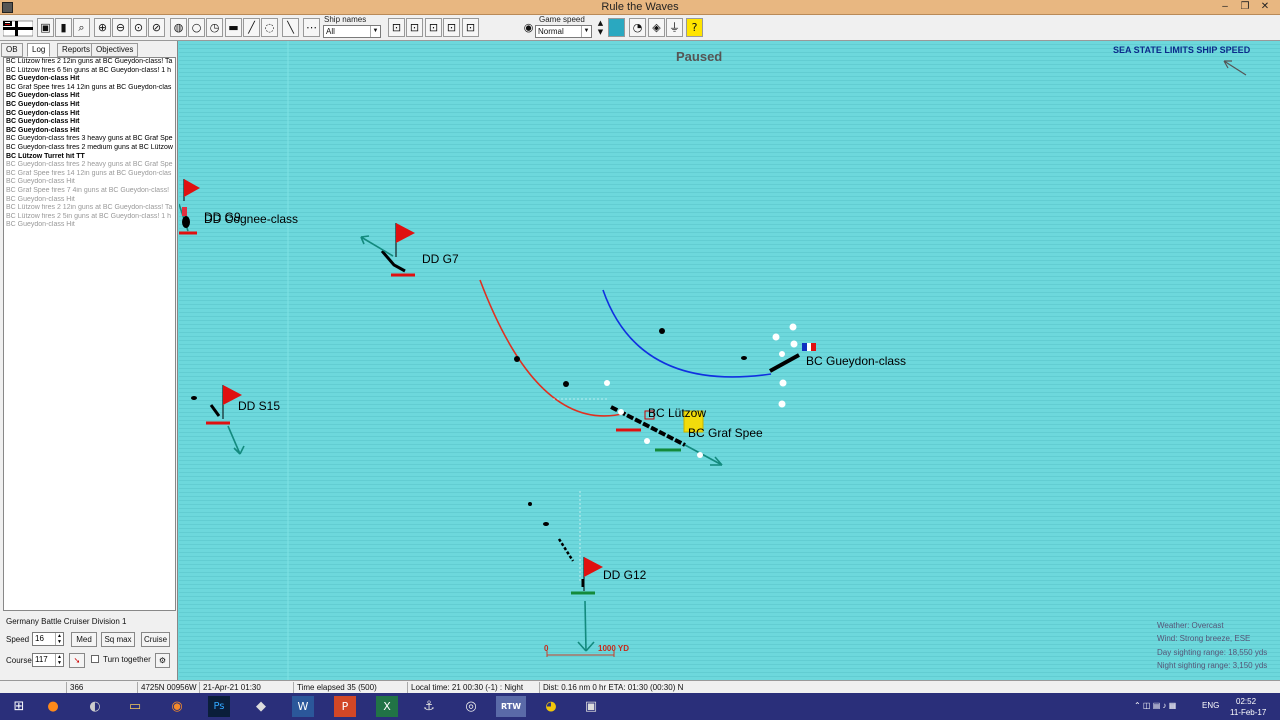 The width and height of the screenshot is (1280, 720). I want to click on measure-icon: ╲, so click(290, 27).